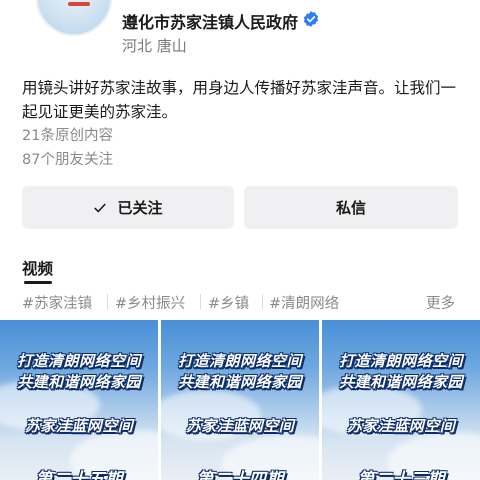 Image resolution: width=480 pixels, height=480 pixels. Describe the element at coordinates (140, 208) in the screenshot. I see `following-button-label: 已关注` at that location.